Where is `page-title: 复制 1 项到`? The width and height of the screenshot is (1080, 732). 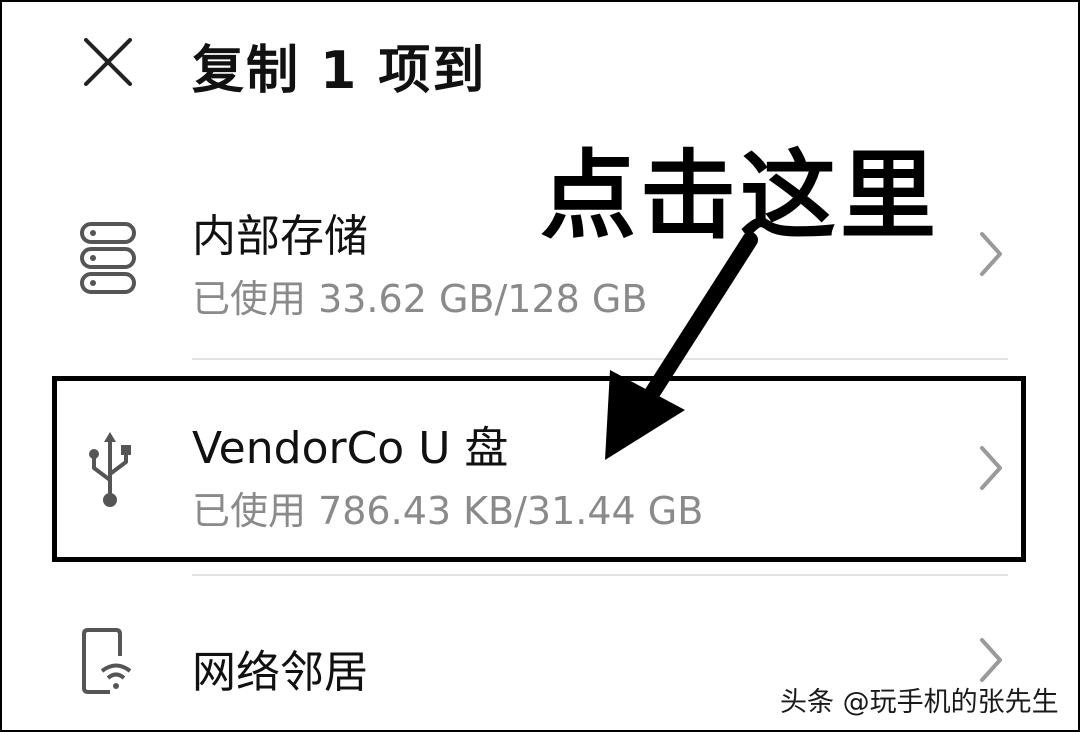 page-title: 复制 1 项到 is located at coordinates (339, 71).